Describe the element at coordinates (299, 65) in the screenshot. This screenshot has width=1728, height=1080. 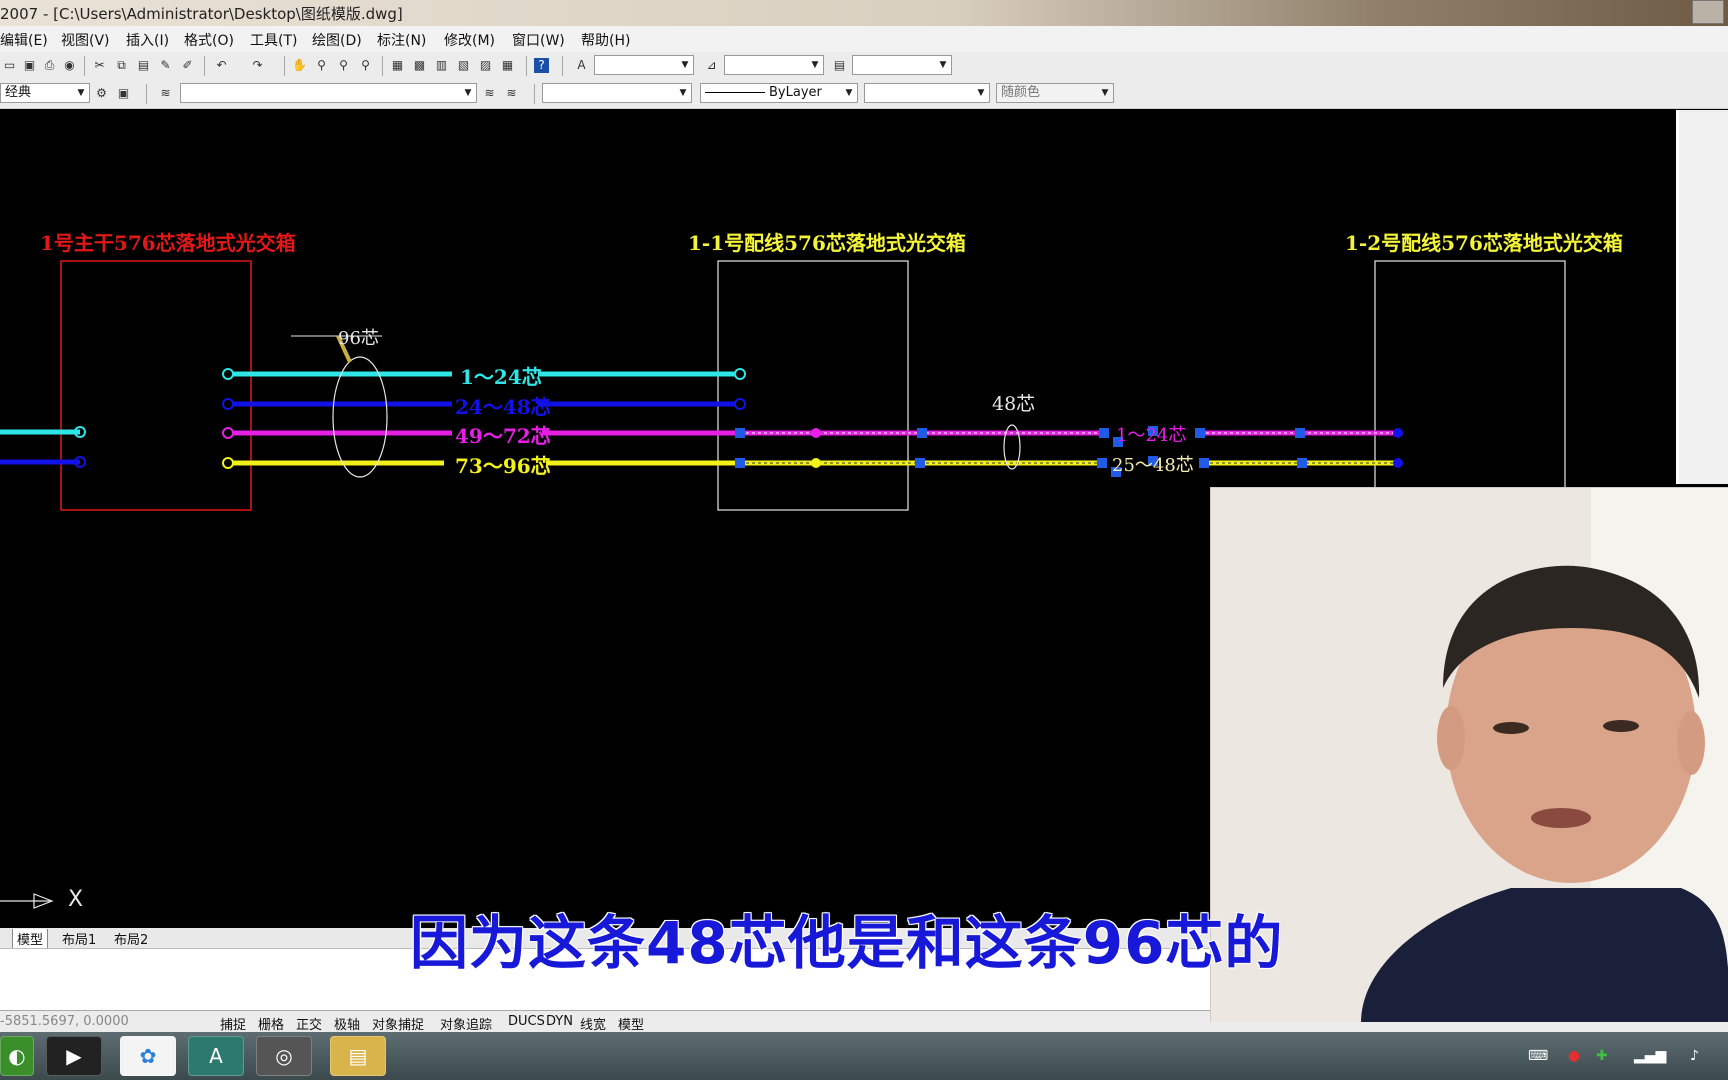
I see `pan-icon: ✋` at that location.